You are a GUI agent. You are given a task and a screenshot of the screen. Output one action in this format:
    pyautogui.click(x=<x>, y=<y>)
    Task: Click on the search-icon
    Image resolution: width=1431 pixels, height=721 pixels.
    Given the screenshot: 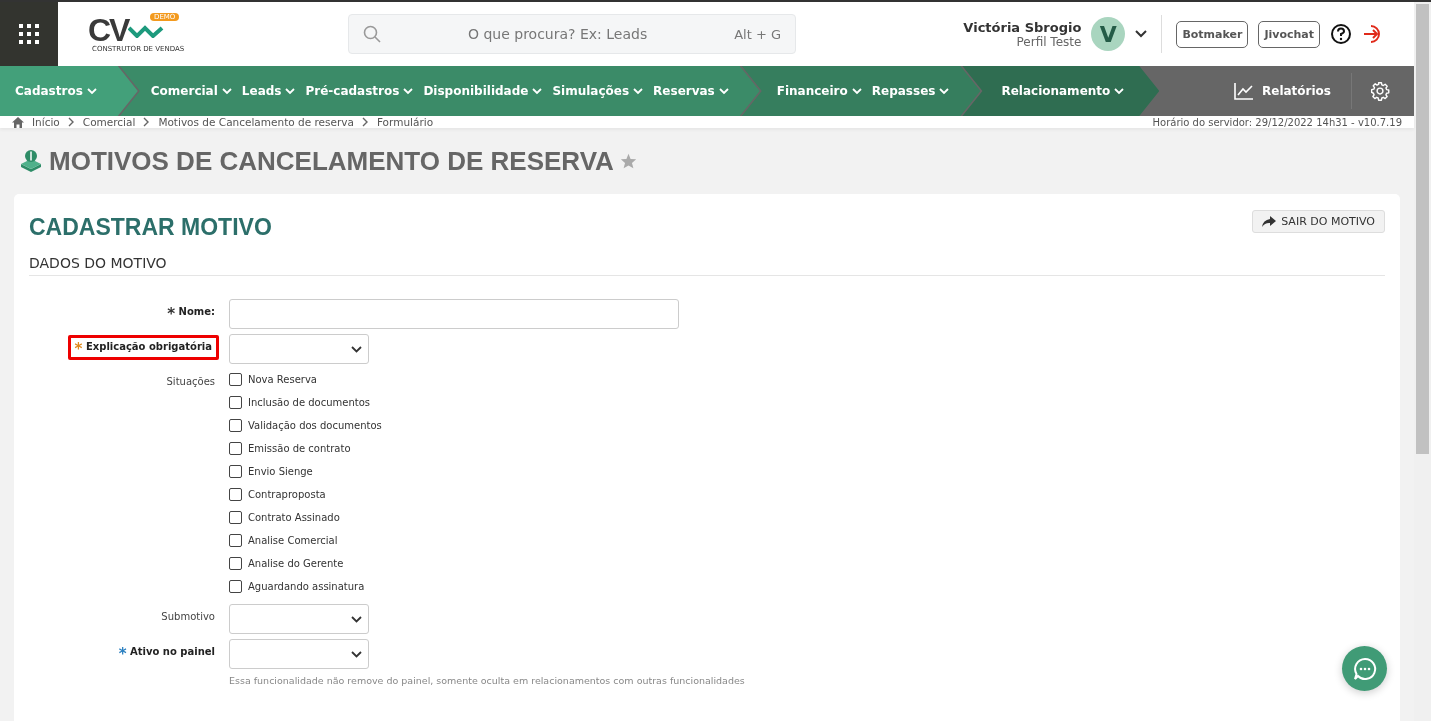 What is the action you would take?
    pyautogui.click(x=372, y=34)
    